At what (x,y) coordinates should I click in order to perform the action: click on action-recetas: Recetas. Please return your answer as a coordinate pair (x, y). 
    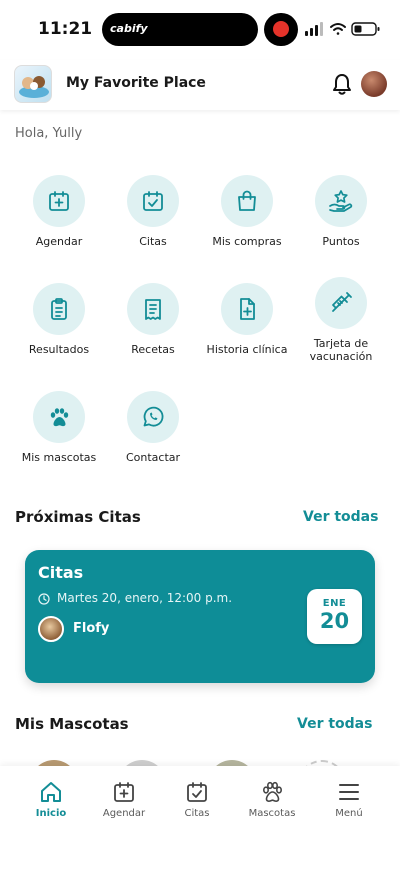
    Looking at the image, I should click on (153, 319).